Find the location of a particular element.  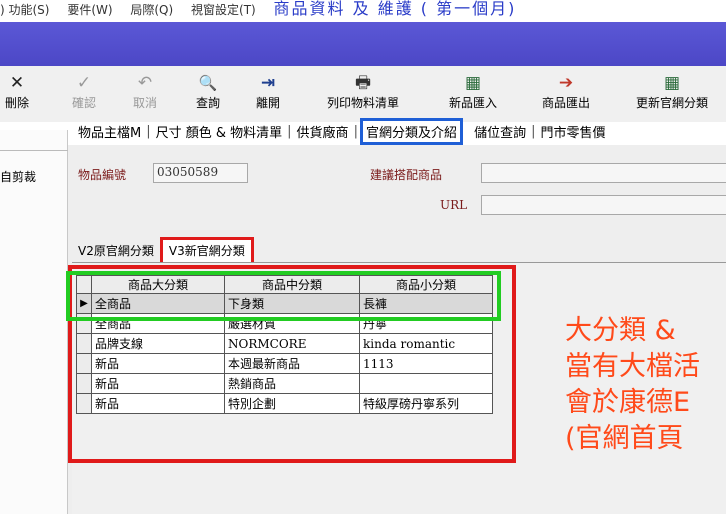

exit-door-icon: ⇥ is located at coordinates (268, 83).